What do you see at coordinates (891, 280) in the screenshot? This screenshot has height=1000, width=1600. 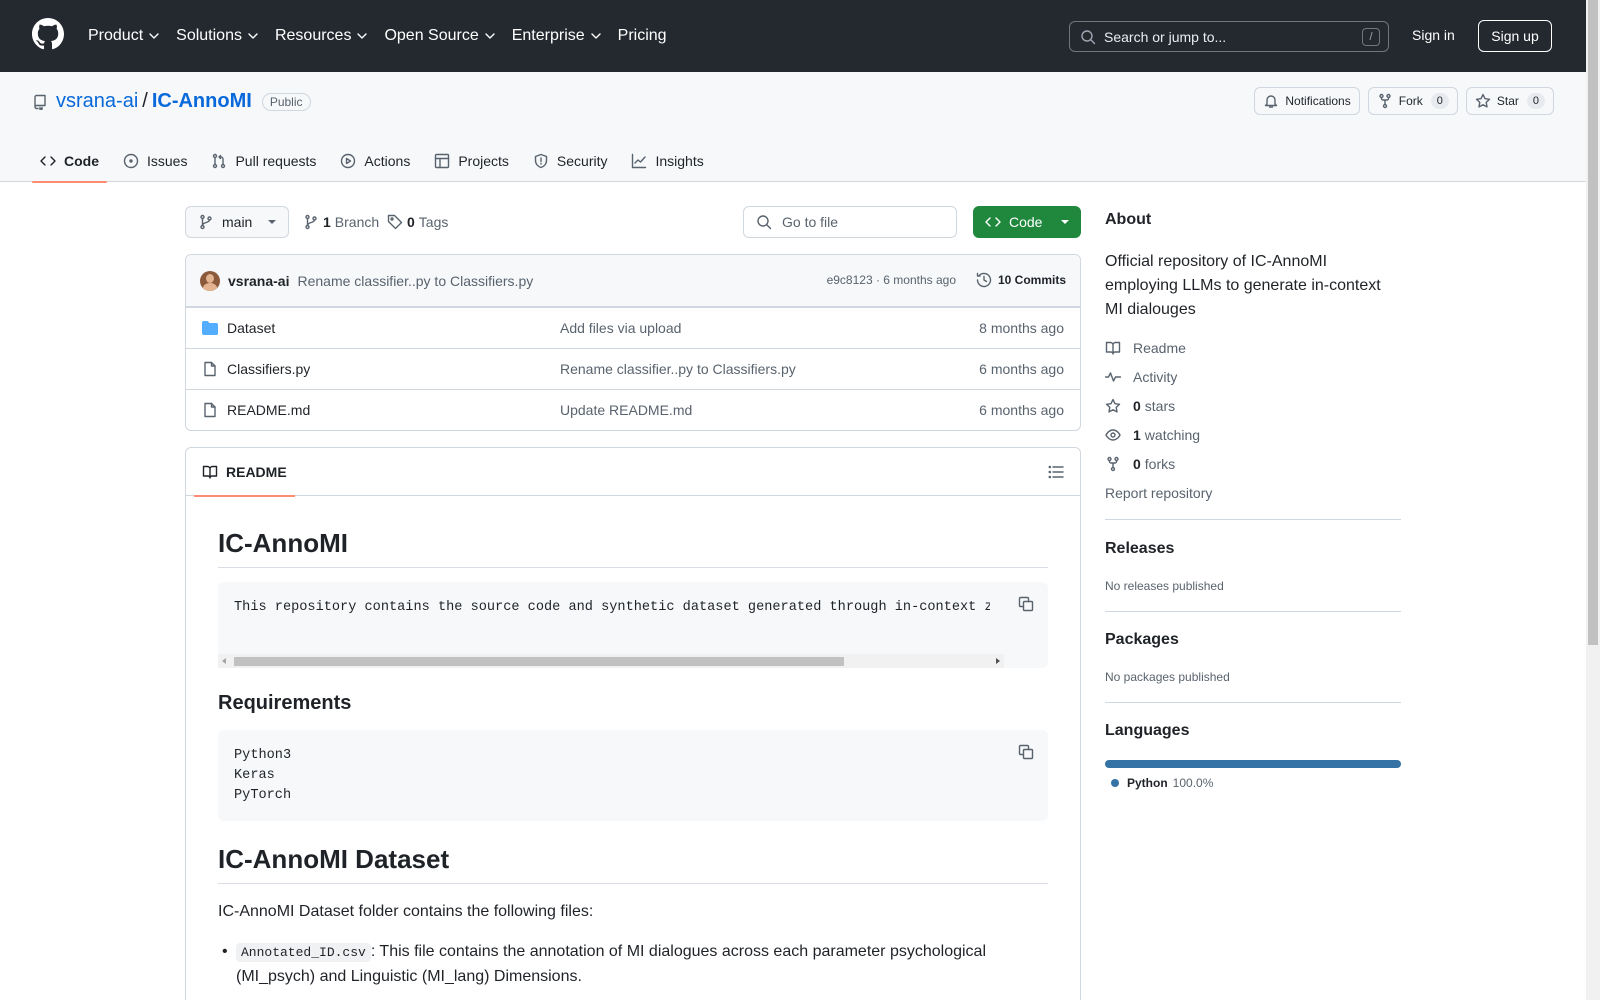 I see `commit-hash-time: e9c8123 · 6 months ago` at bounding box center [891, 280].